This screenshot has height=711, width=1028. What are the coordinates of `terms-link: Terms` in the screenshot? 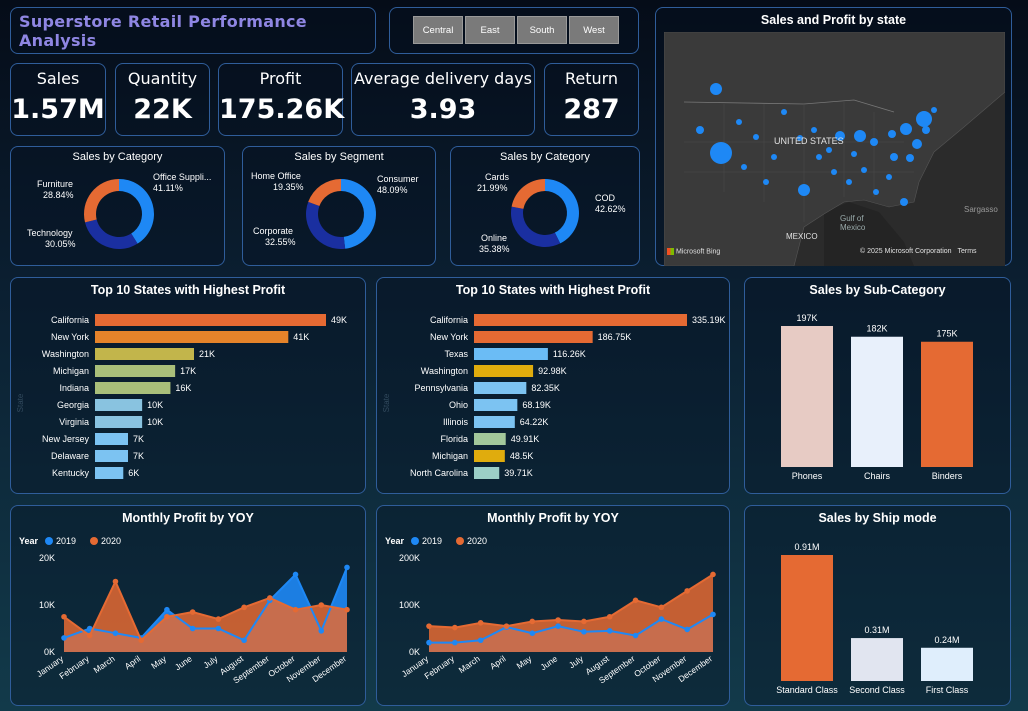 It's located at (967, 251).